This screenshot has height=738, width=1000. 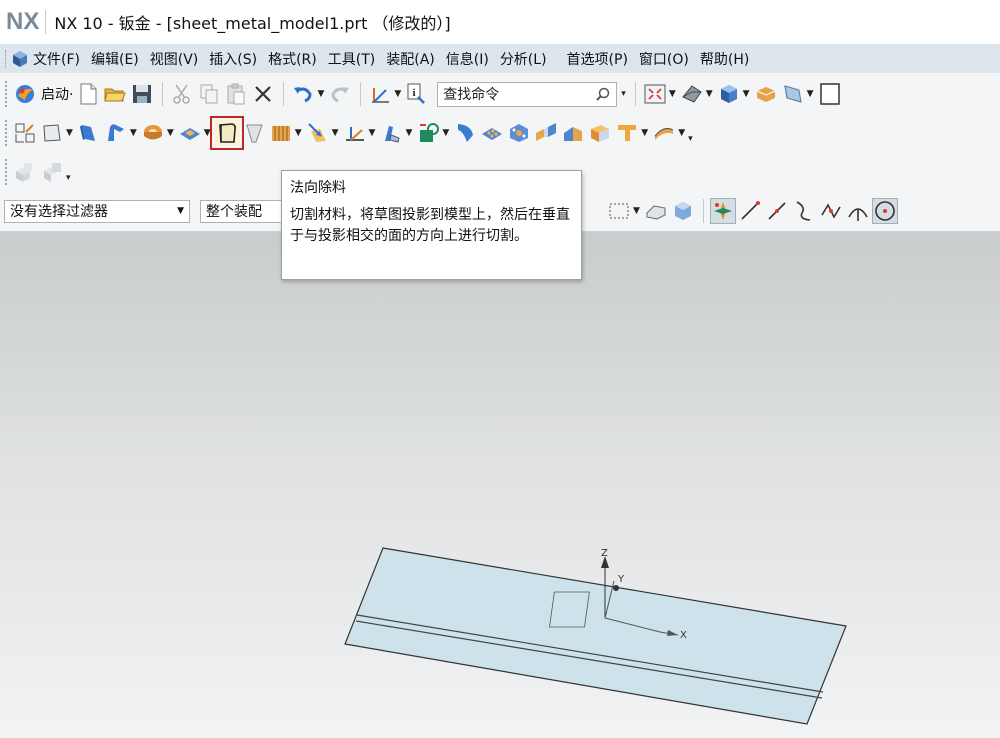 I want to click on rectangle-select-button, so click(x=619, y=211).